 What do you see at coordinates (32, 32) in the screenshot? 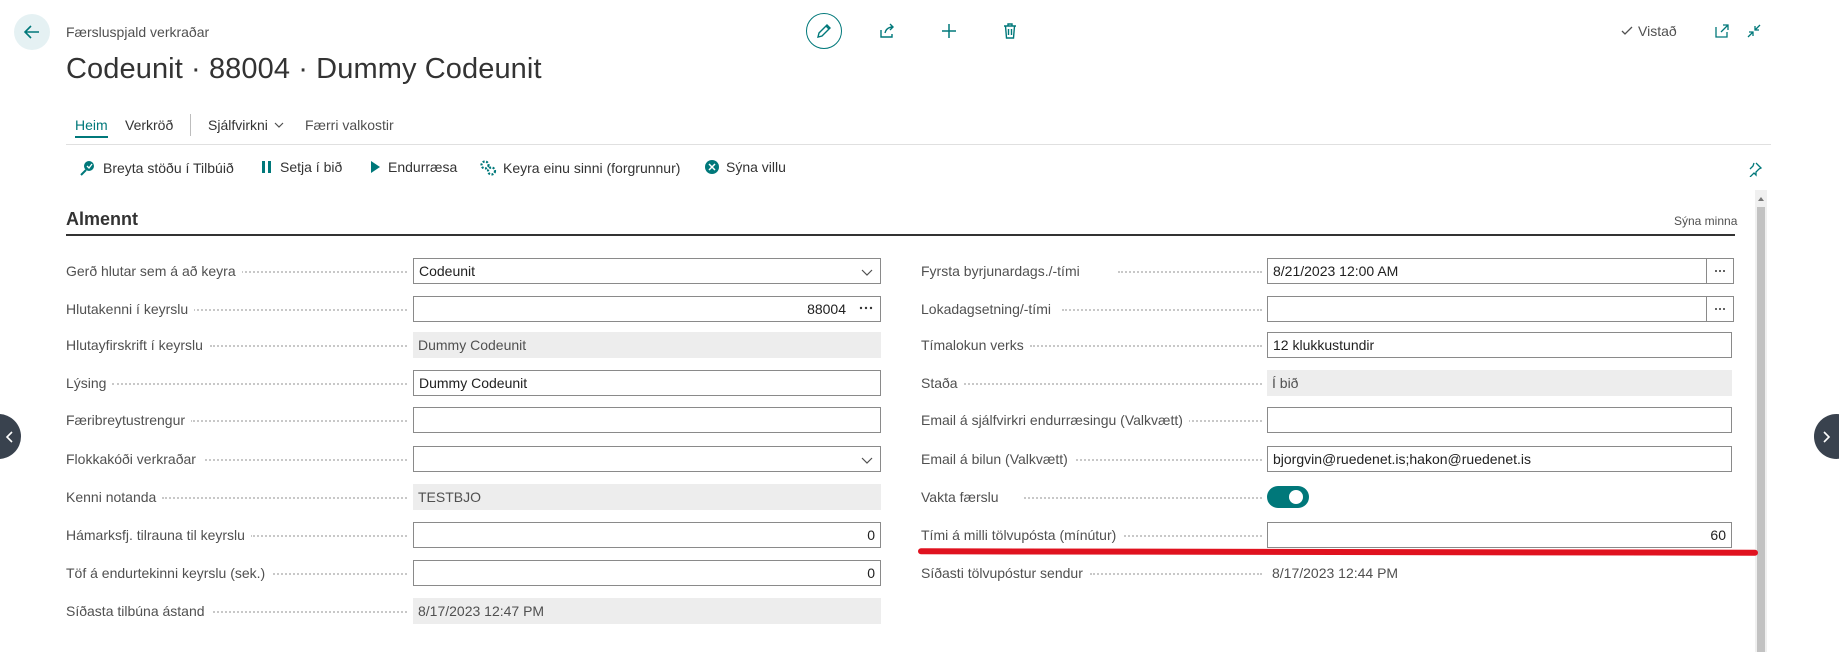
I see `back-button` at bounding box center [32, 32].